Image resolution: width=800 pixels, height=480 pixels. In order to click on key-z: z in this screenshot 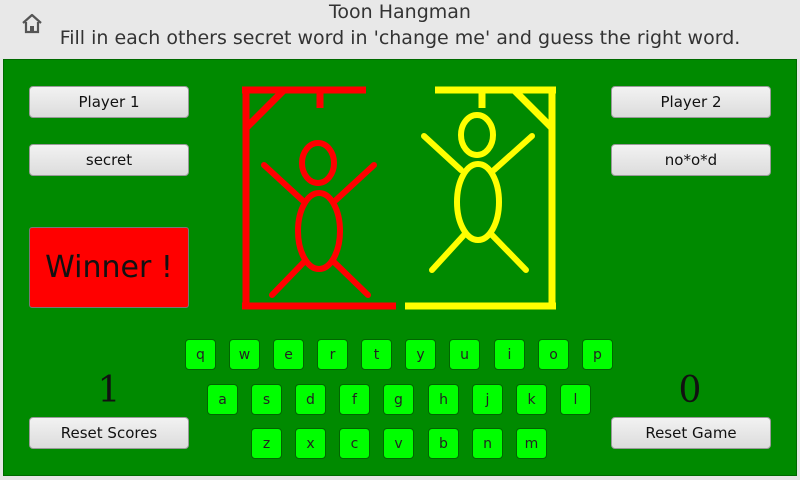, I will do `click(266, 443)`.